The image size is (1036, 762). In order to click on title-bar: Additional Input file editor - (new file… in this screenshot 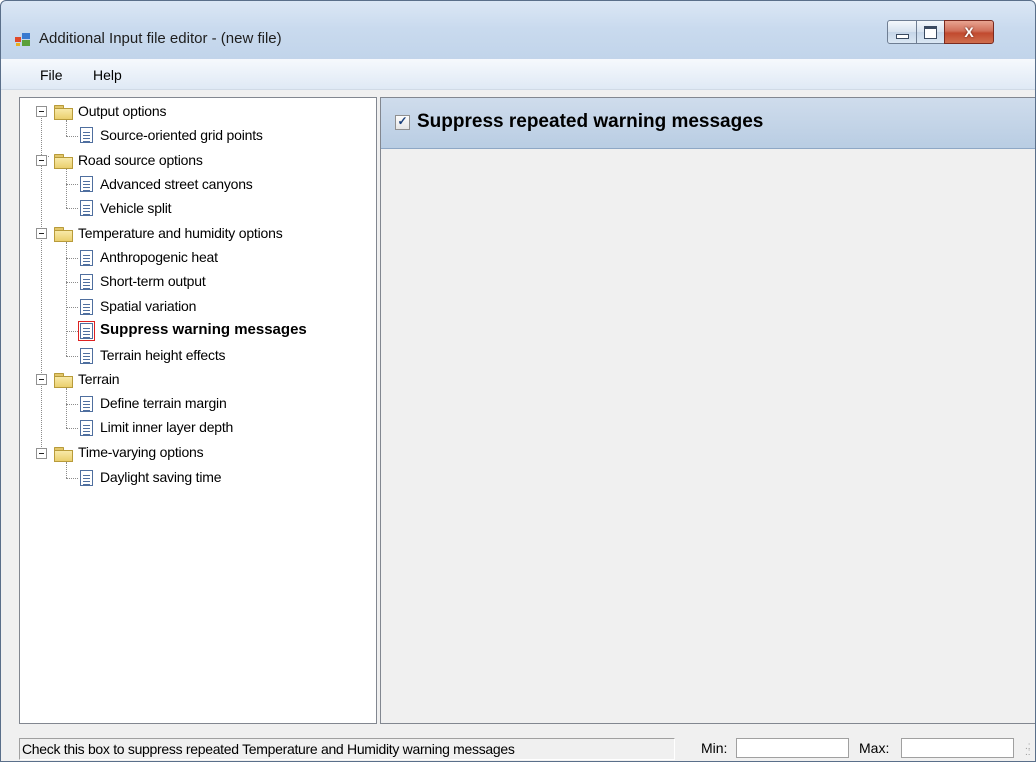, I will do `click(518, 29)`.